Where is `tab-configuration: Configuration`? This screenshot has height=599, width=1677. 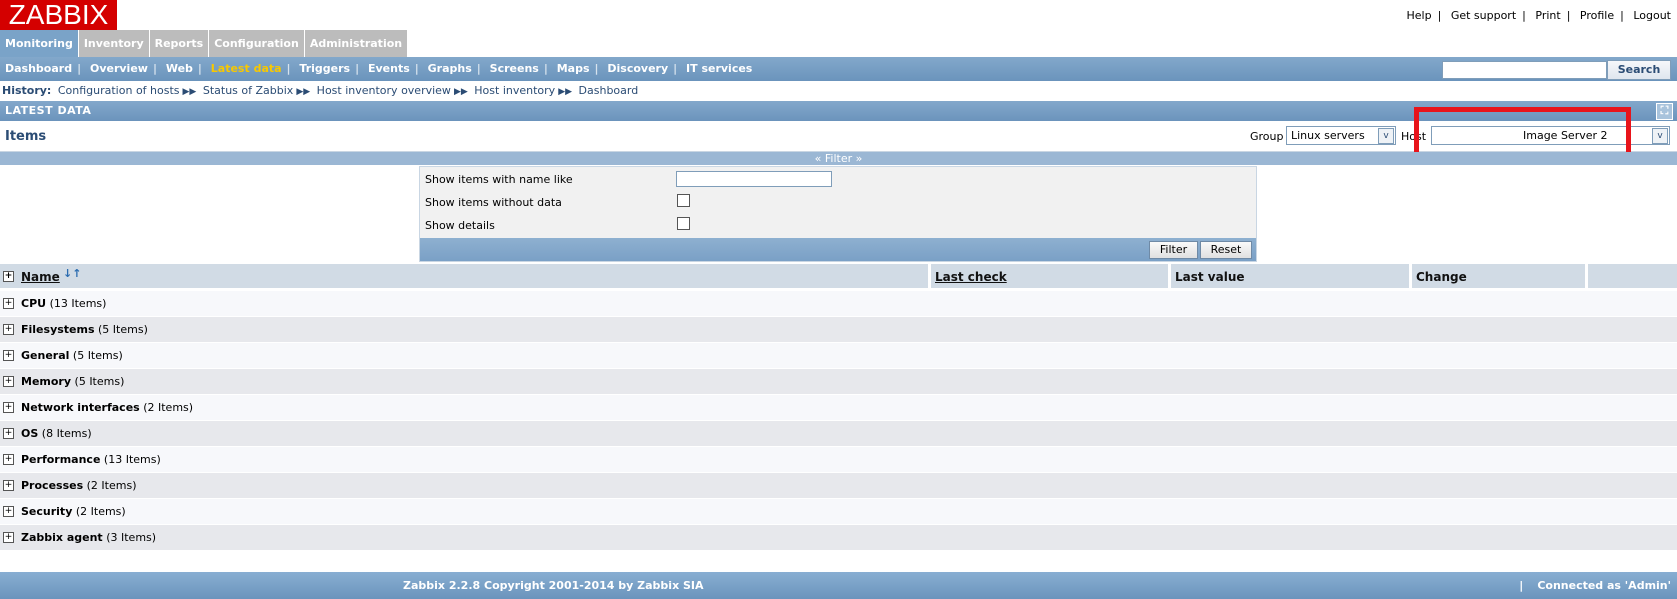
tab-configuration: Configuration is located at coordinates (256, 43).